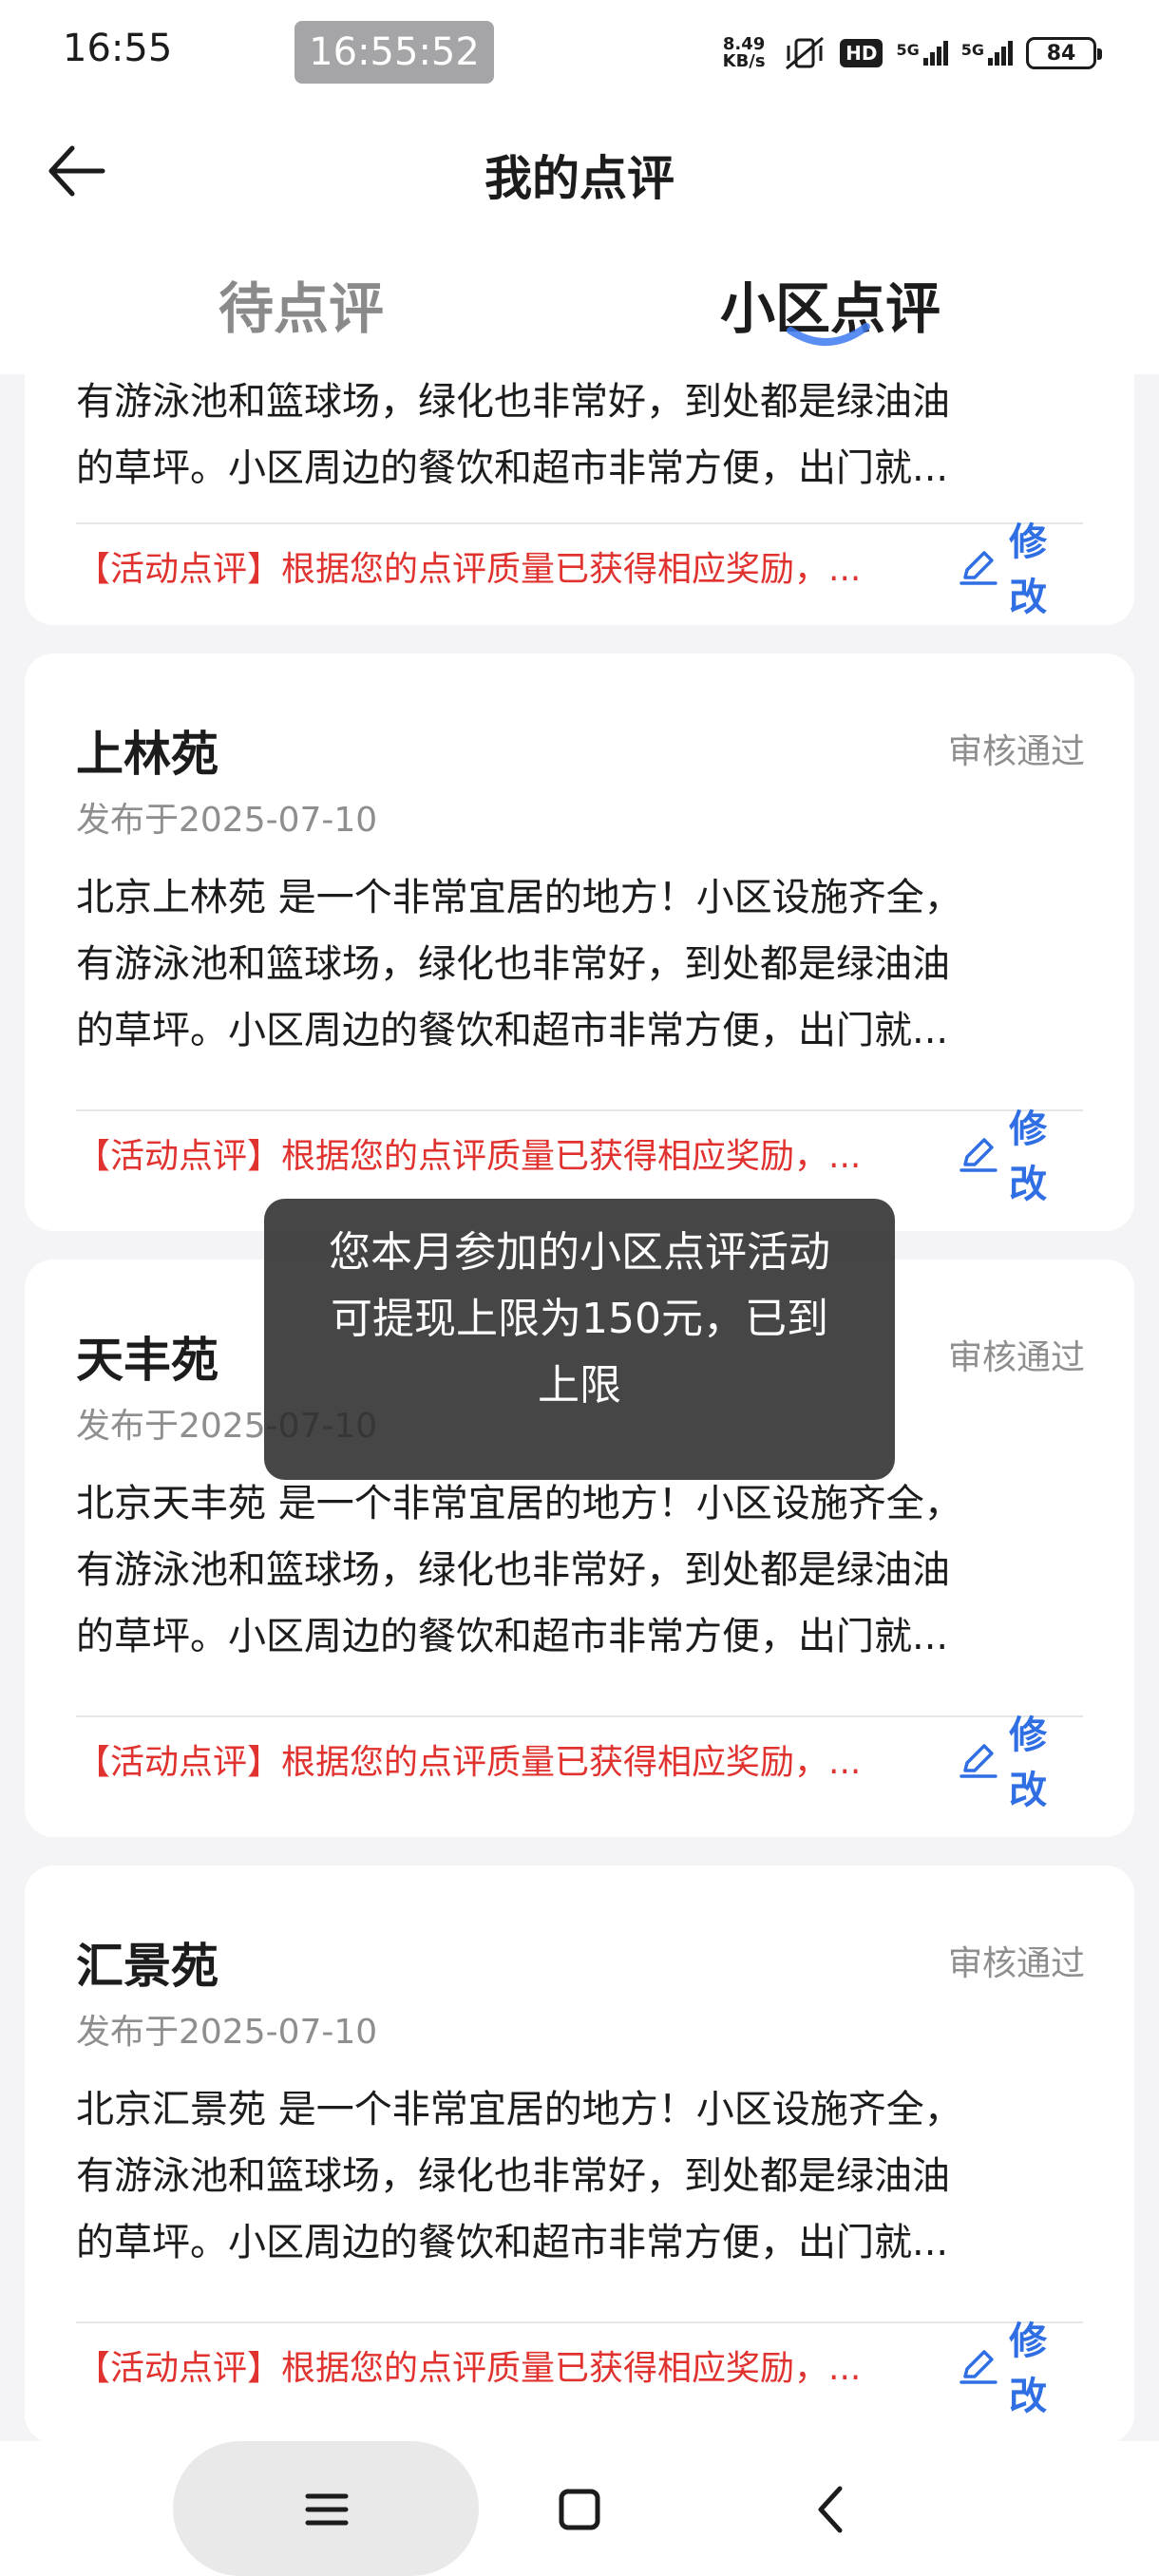 The width and height of the screenshot is (1159, 2576). What do you see at coordinates (519, 1503) in the screenshot?
I see `review-body-line: 北京天丰苑 是一个非常宜居的地方！小区设施齐全，` at bounding box center [519, 1503].